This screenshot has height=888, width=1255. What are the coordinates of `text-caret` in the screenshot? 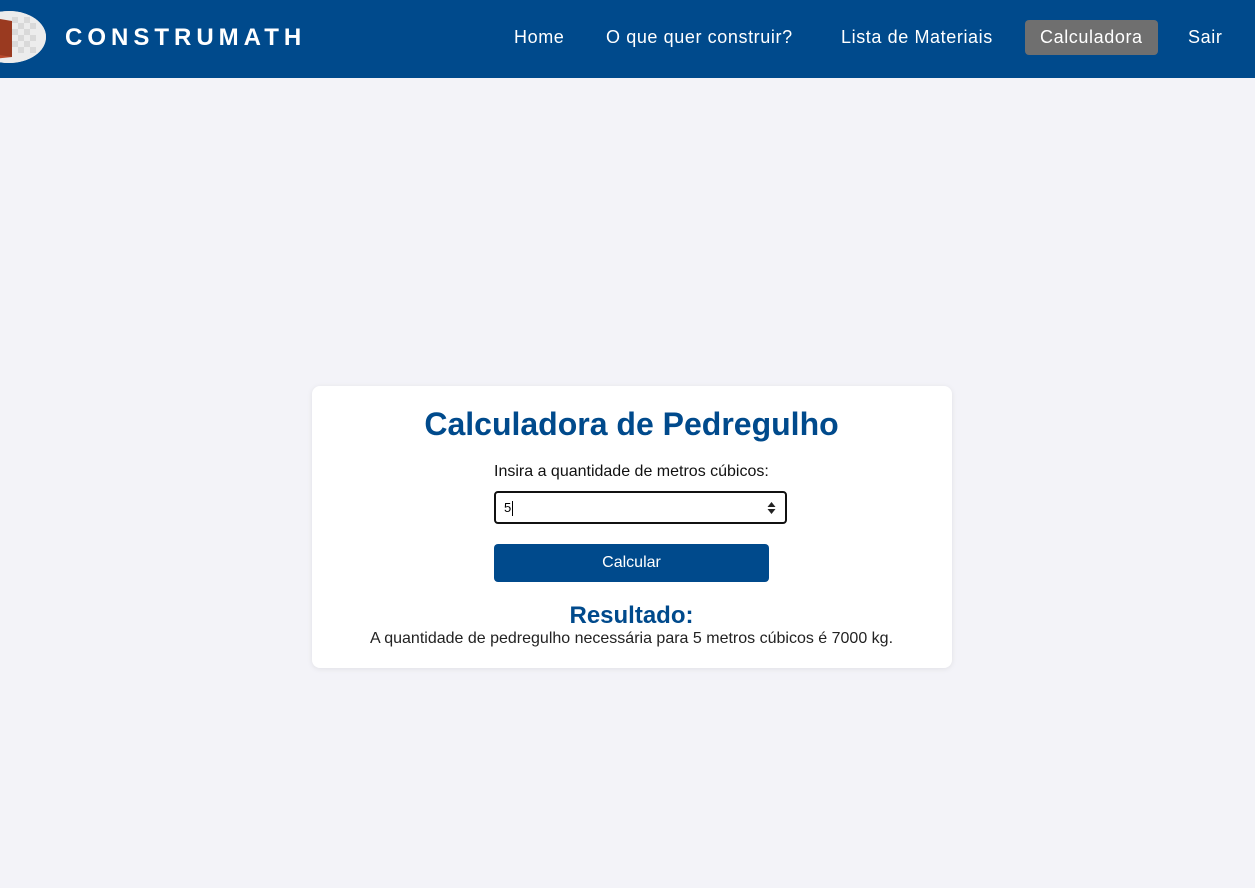 It's located at (512, 508).